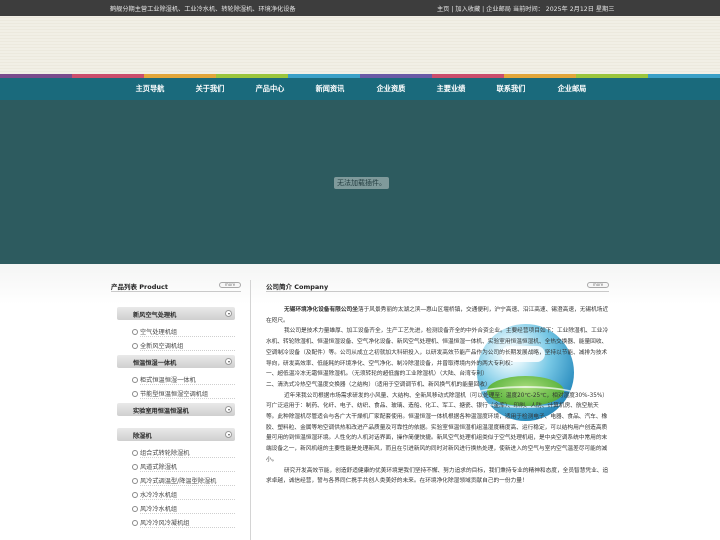 This screenshot has width=720, height=540. What do you see at coordinates (598, 285) in the screenshot?
I see `company-more-button: more` at bounding box center [598, 285].